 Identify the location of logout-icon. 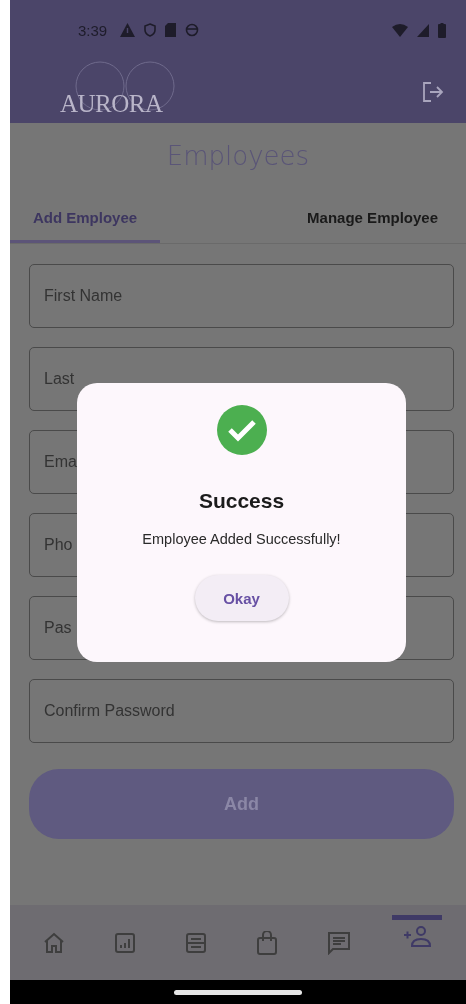
(433, 91).